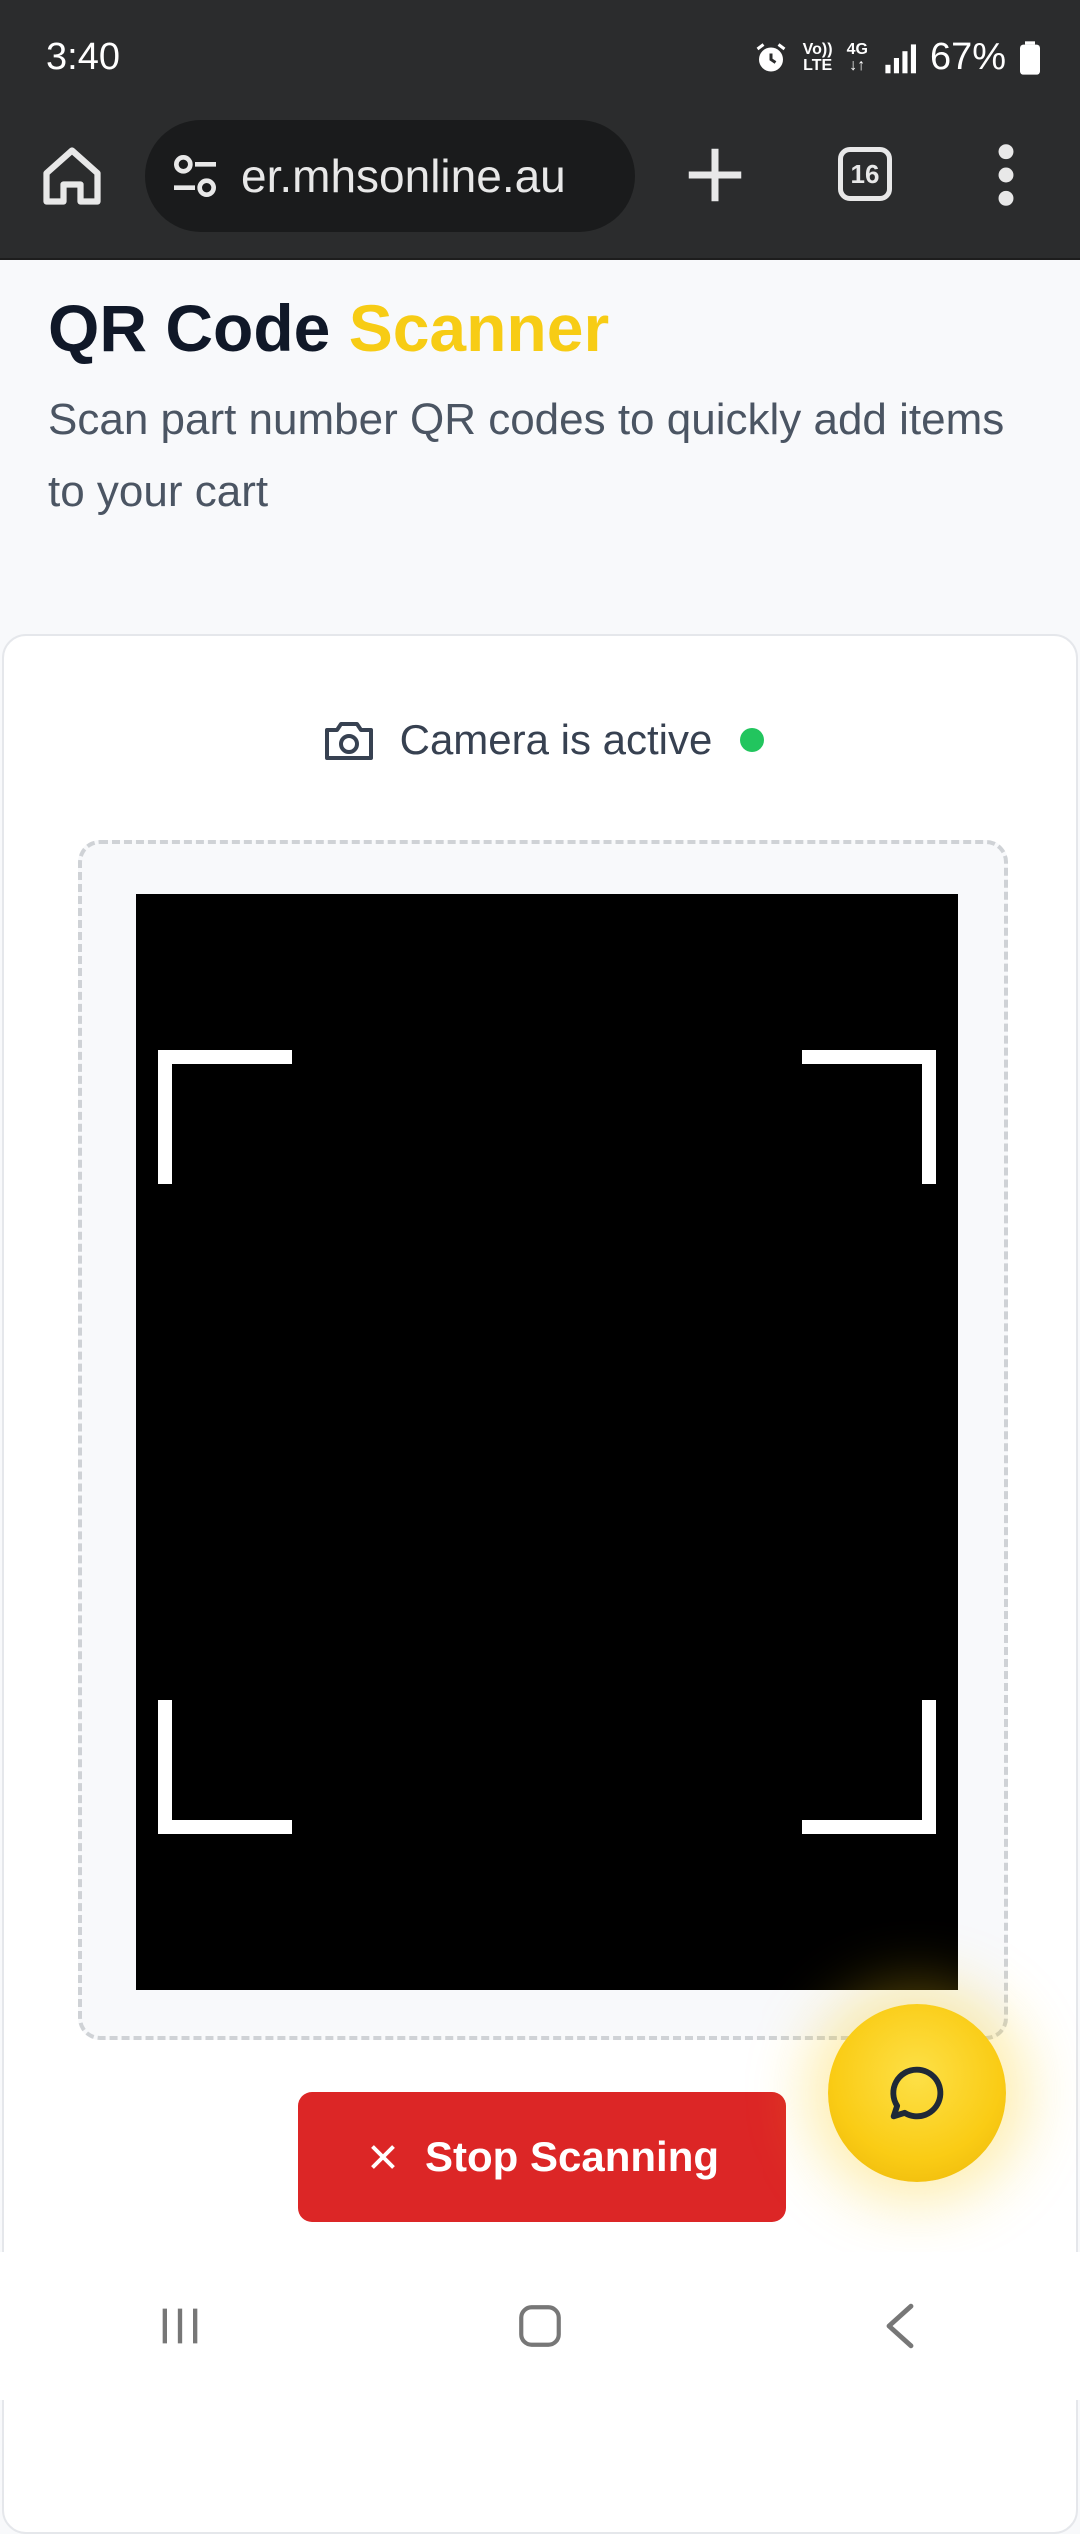 The height and width of the screenshot is (2534, 1080). I want to click on page-title-main: QR Code, so click(189, 328).